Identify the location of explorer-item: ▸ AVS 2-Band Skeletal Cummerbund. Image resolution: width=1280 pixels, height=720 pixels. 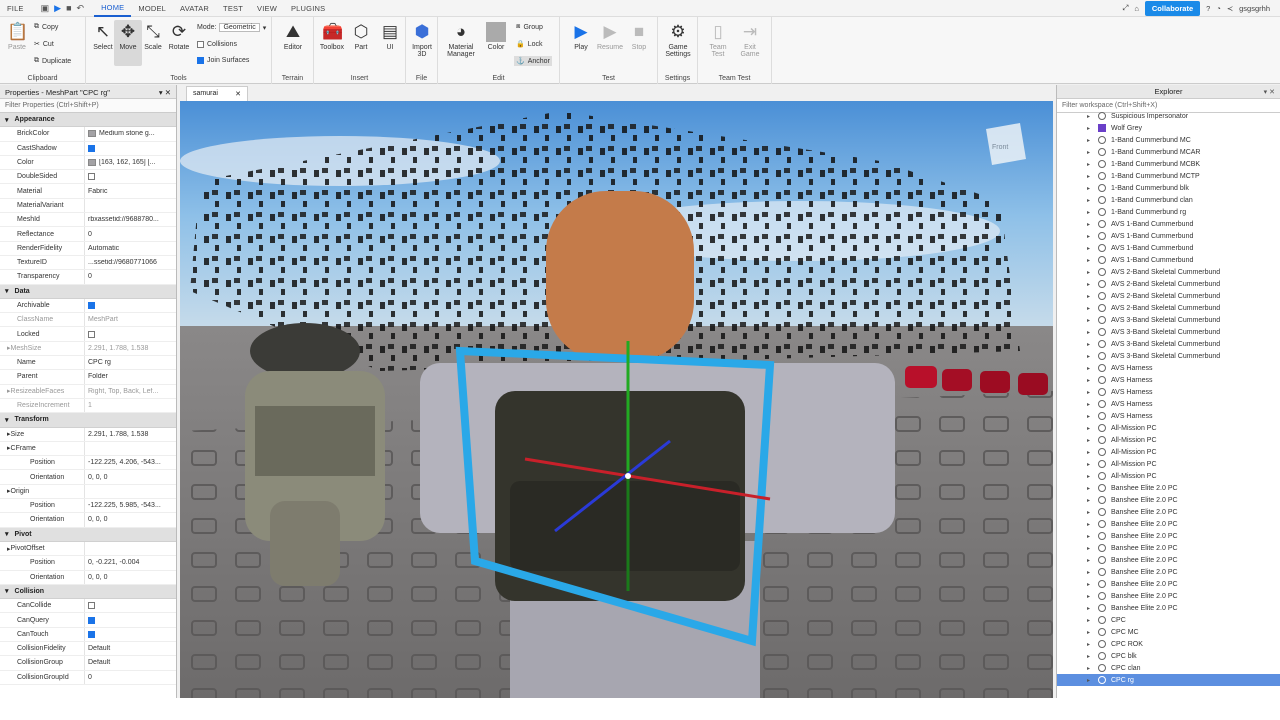
(1168, 272).